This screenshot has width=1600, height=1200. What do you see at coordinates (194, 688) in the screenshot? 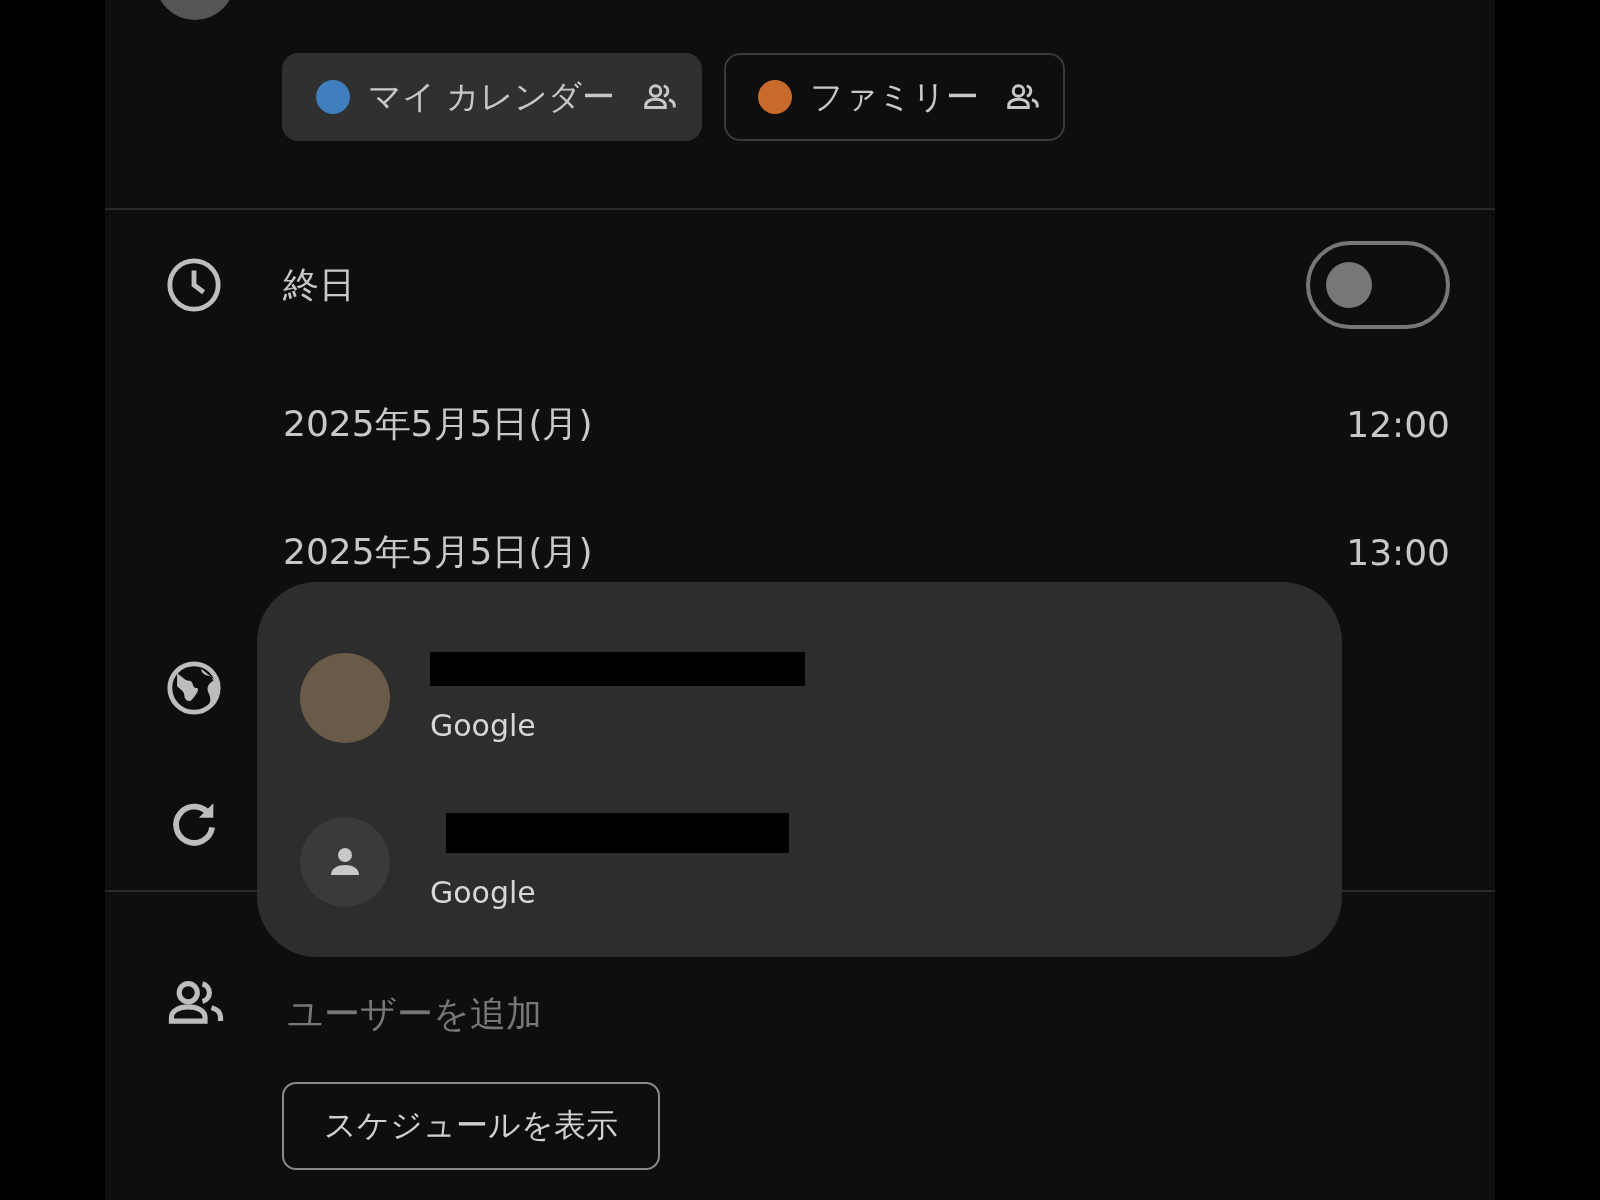
I see `globe-icon` at bounding box center [194, 688].